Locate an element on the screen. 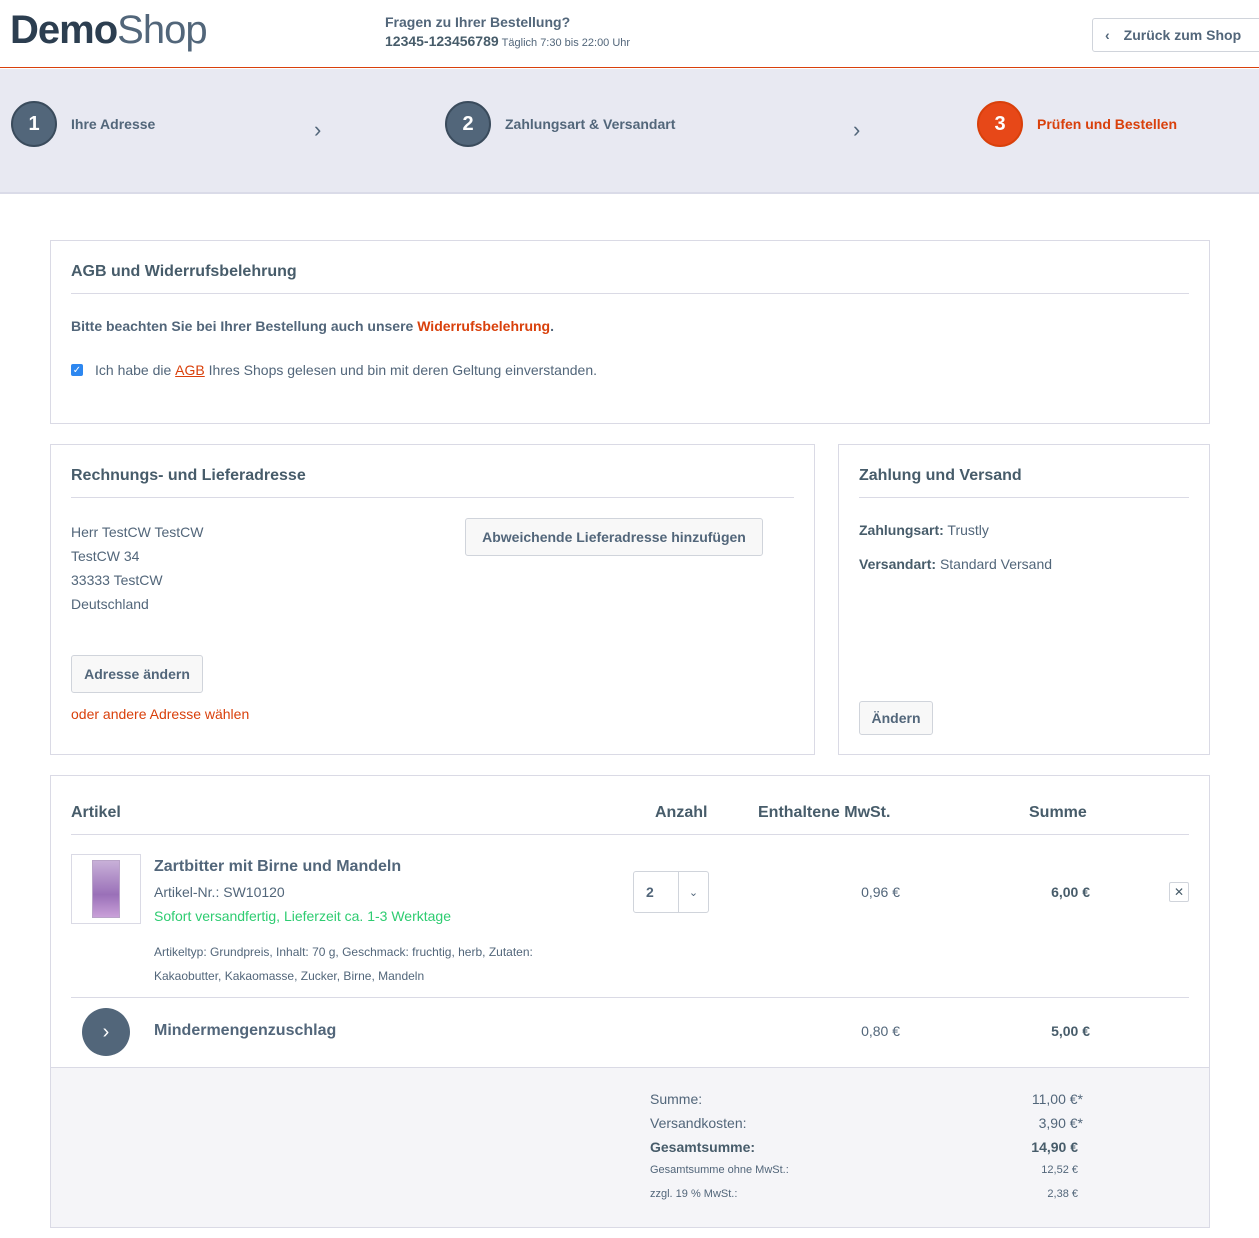  change-address-button: Adresse ändern is located at coordinates (137, 674).